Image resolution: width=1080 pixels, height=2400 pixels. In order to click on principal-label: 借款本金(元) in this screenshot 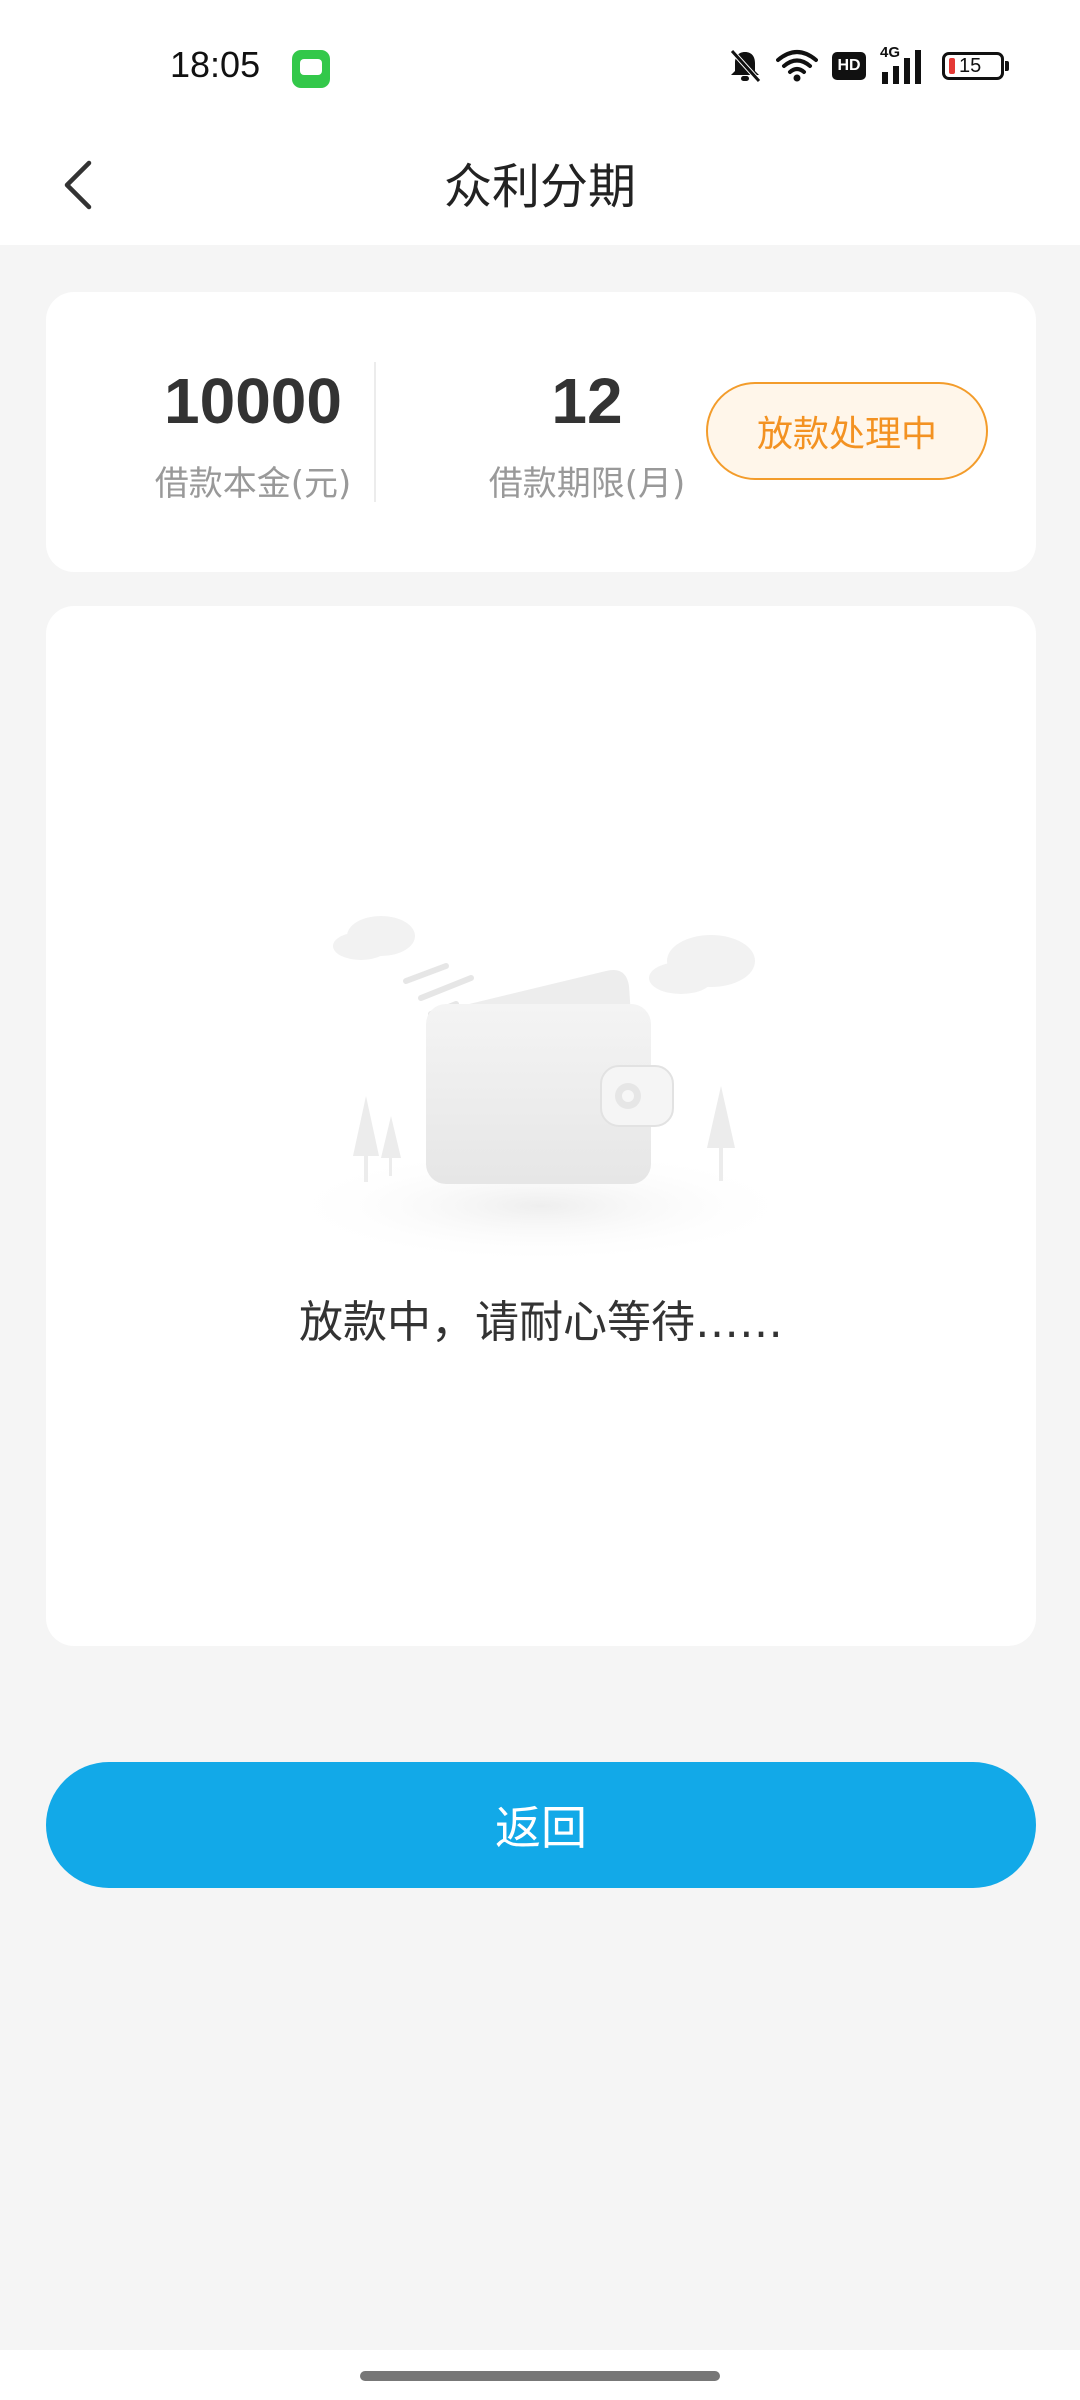, I will do `click(253, 484)`.